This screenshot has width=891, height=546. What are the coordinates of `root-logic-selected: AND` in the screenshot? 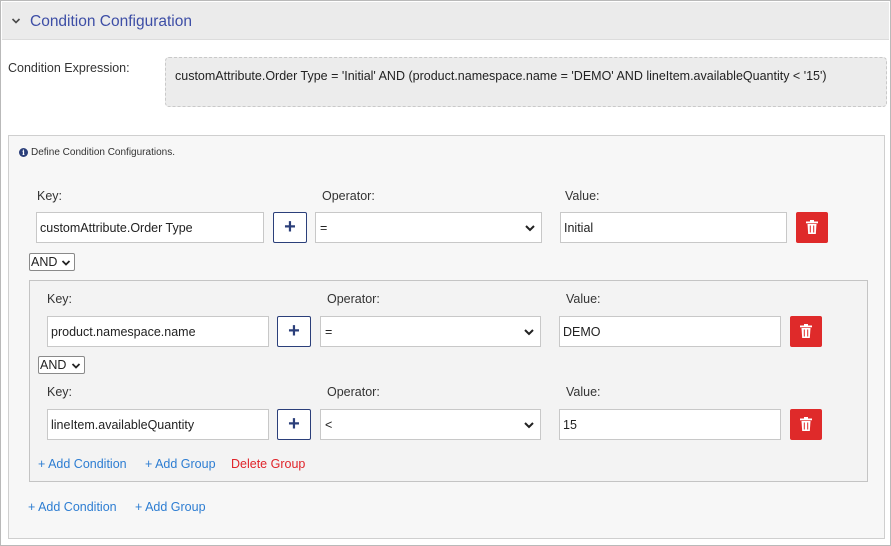 It's located at (44, 262).